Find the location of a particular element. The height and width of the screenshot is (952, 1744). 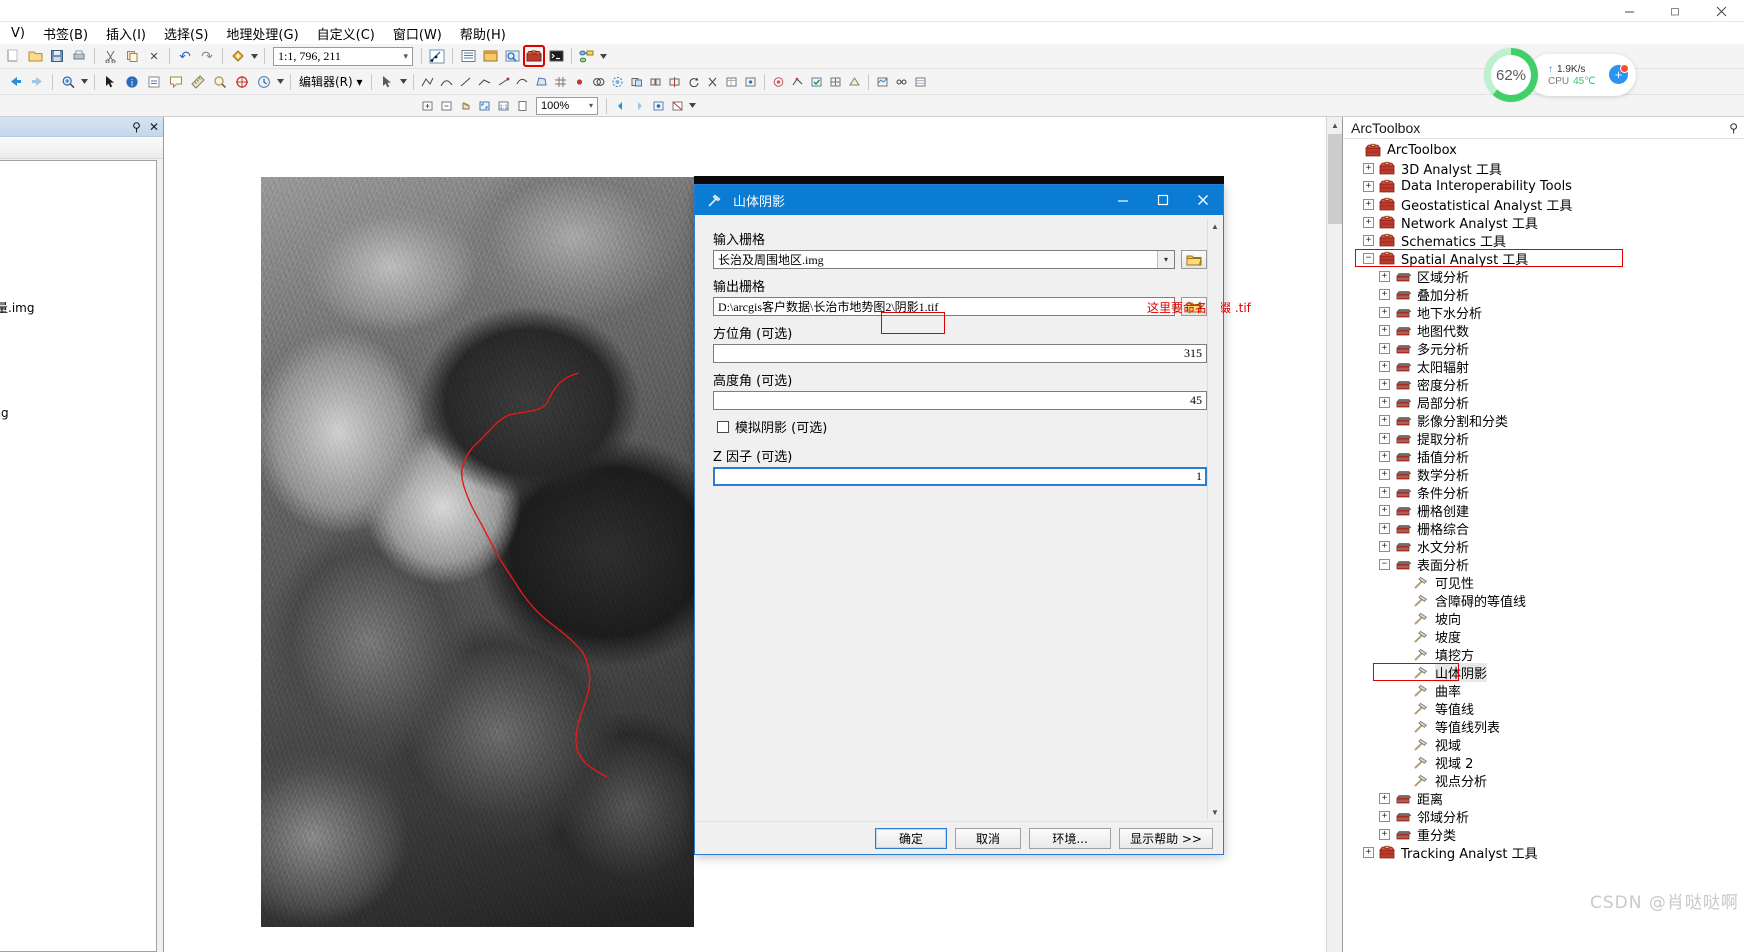

toolbox-tree-node: + 数学分析 is located at coordinates (1543, 474).